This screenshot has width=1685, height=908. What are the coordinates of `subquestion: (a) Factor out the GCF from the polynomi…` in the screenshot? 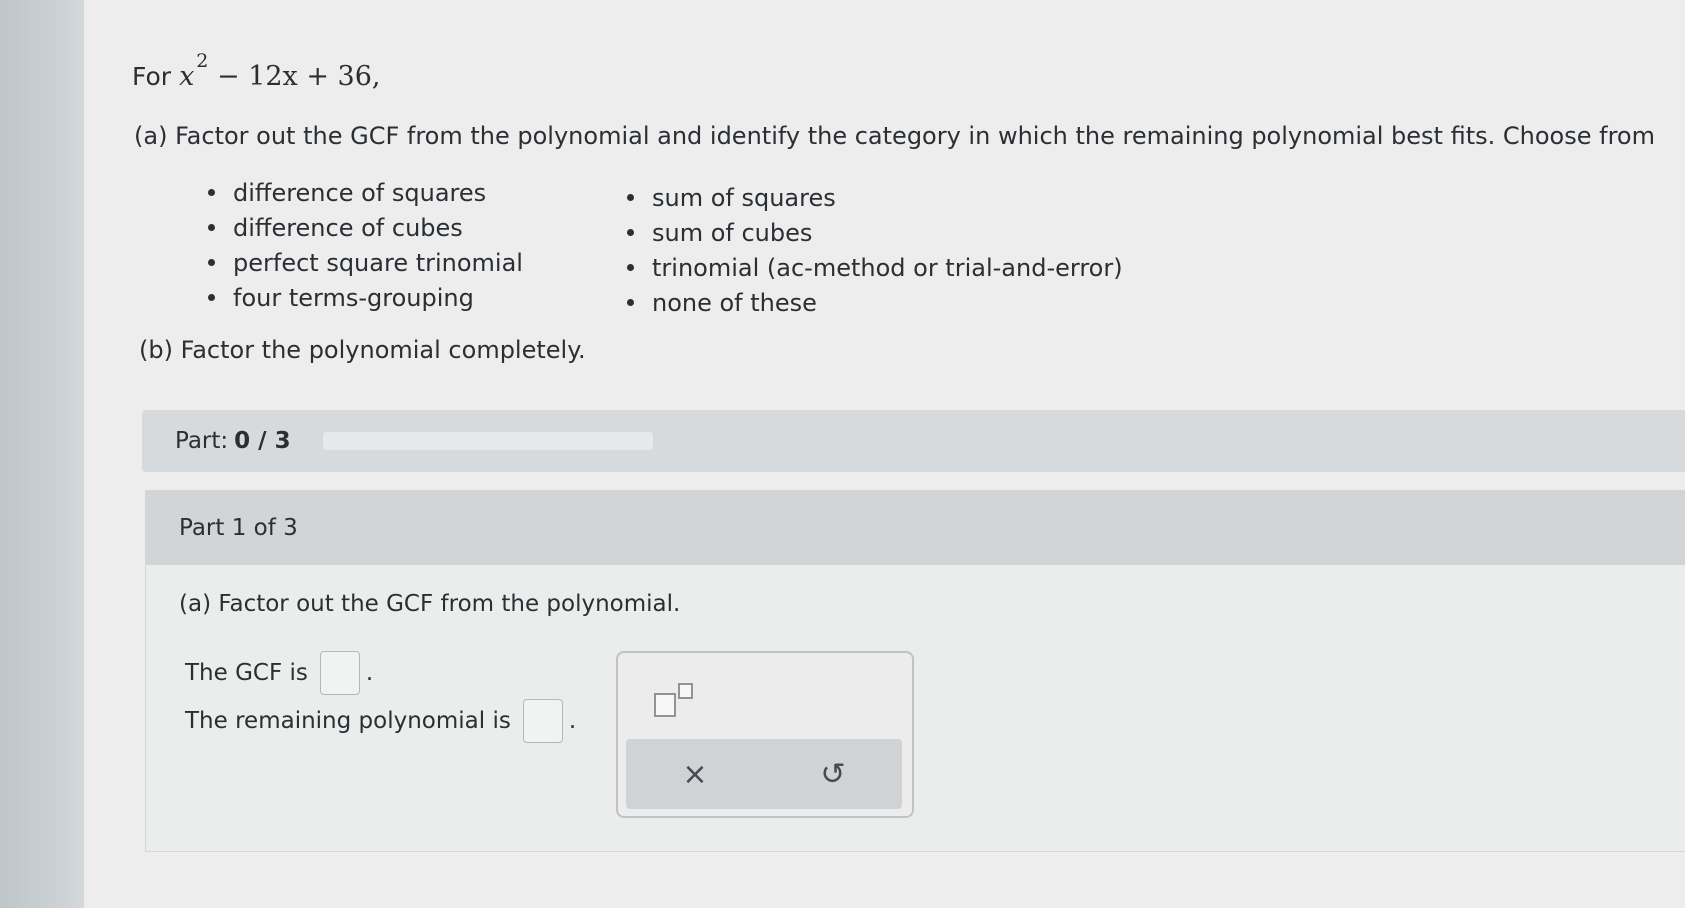 It's located at (430, 604).